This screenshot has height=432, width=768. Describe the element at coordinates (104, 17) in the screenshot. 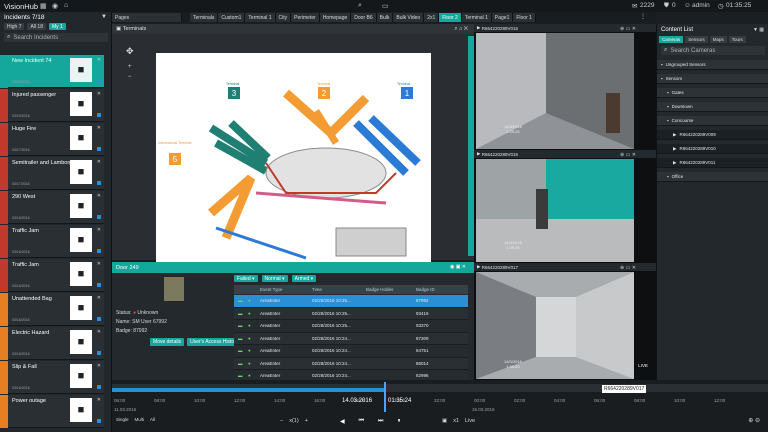

I see `filter-icon: ▼` at that location.